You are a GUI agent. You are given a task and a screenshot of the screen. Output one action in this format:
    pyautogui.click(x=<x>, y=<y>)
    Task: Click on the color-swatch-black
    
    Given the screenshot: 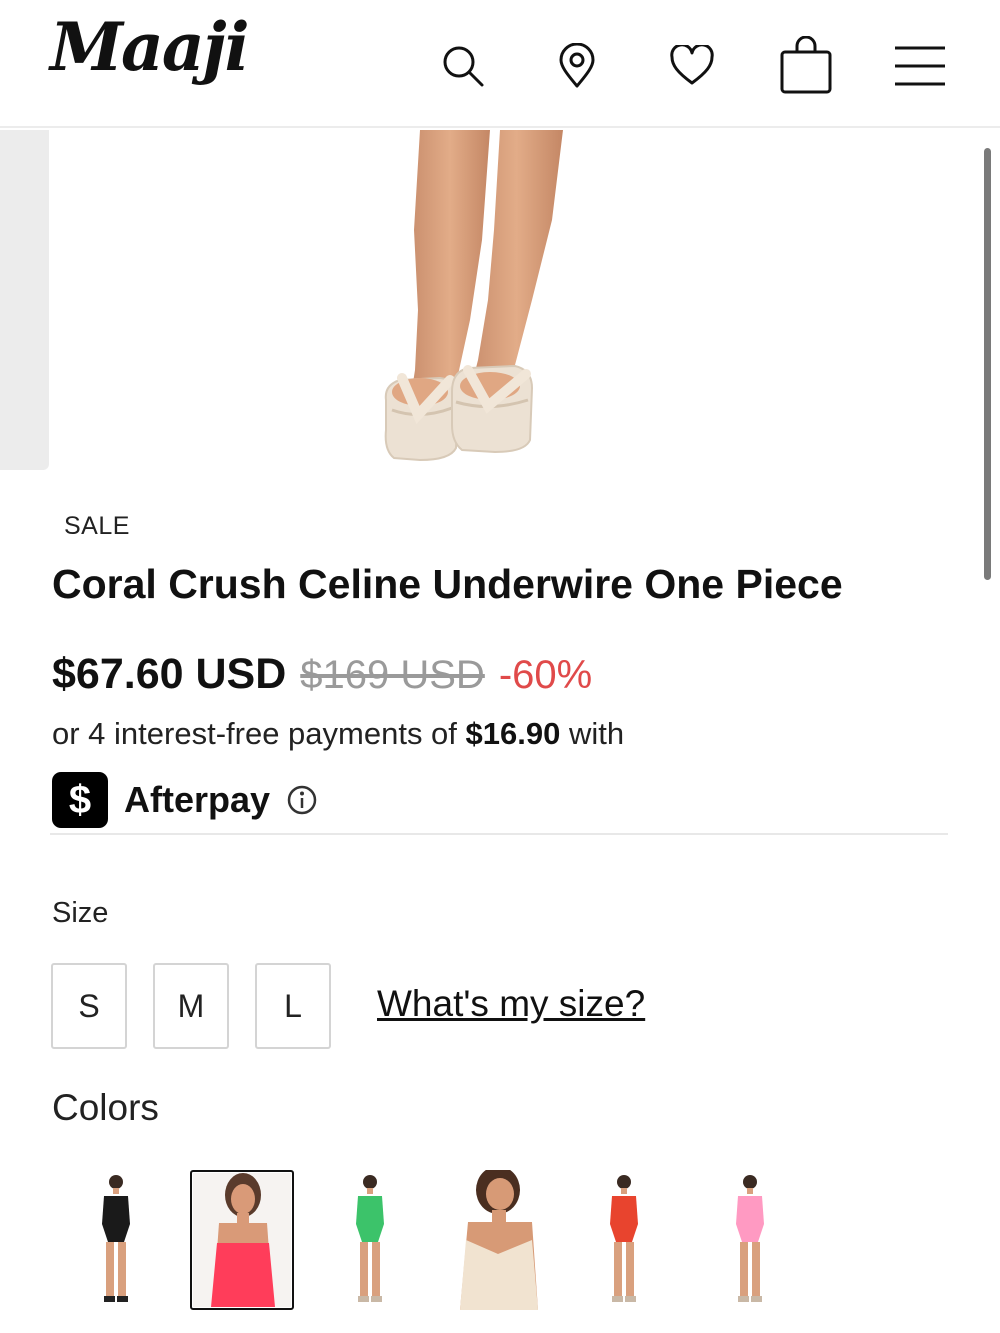 What is the action you would take?
    pyautogui.click(x=116, y=1240)
    